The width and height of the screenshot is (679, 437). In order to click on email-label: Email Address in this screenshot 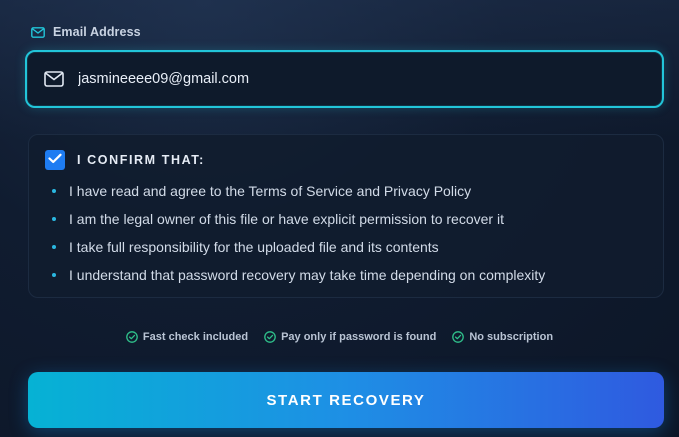, I will do `click(86, 32)`.